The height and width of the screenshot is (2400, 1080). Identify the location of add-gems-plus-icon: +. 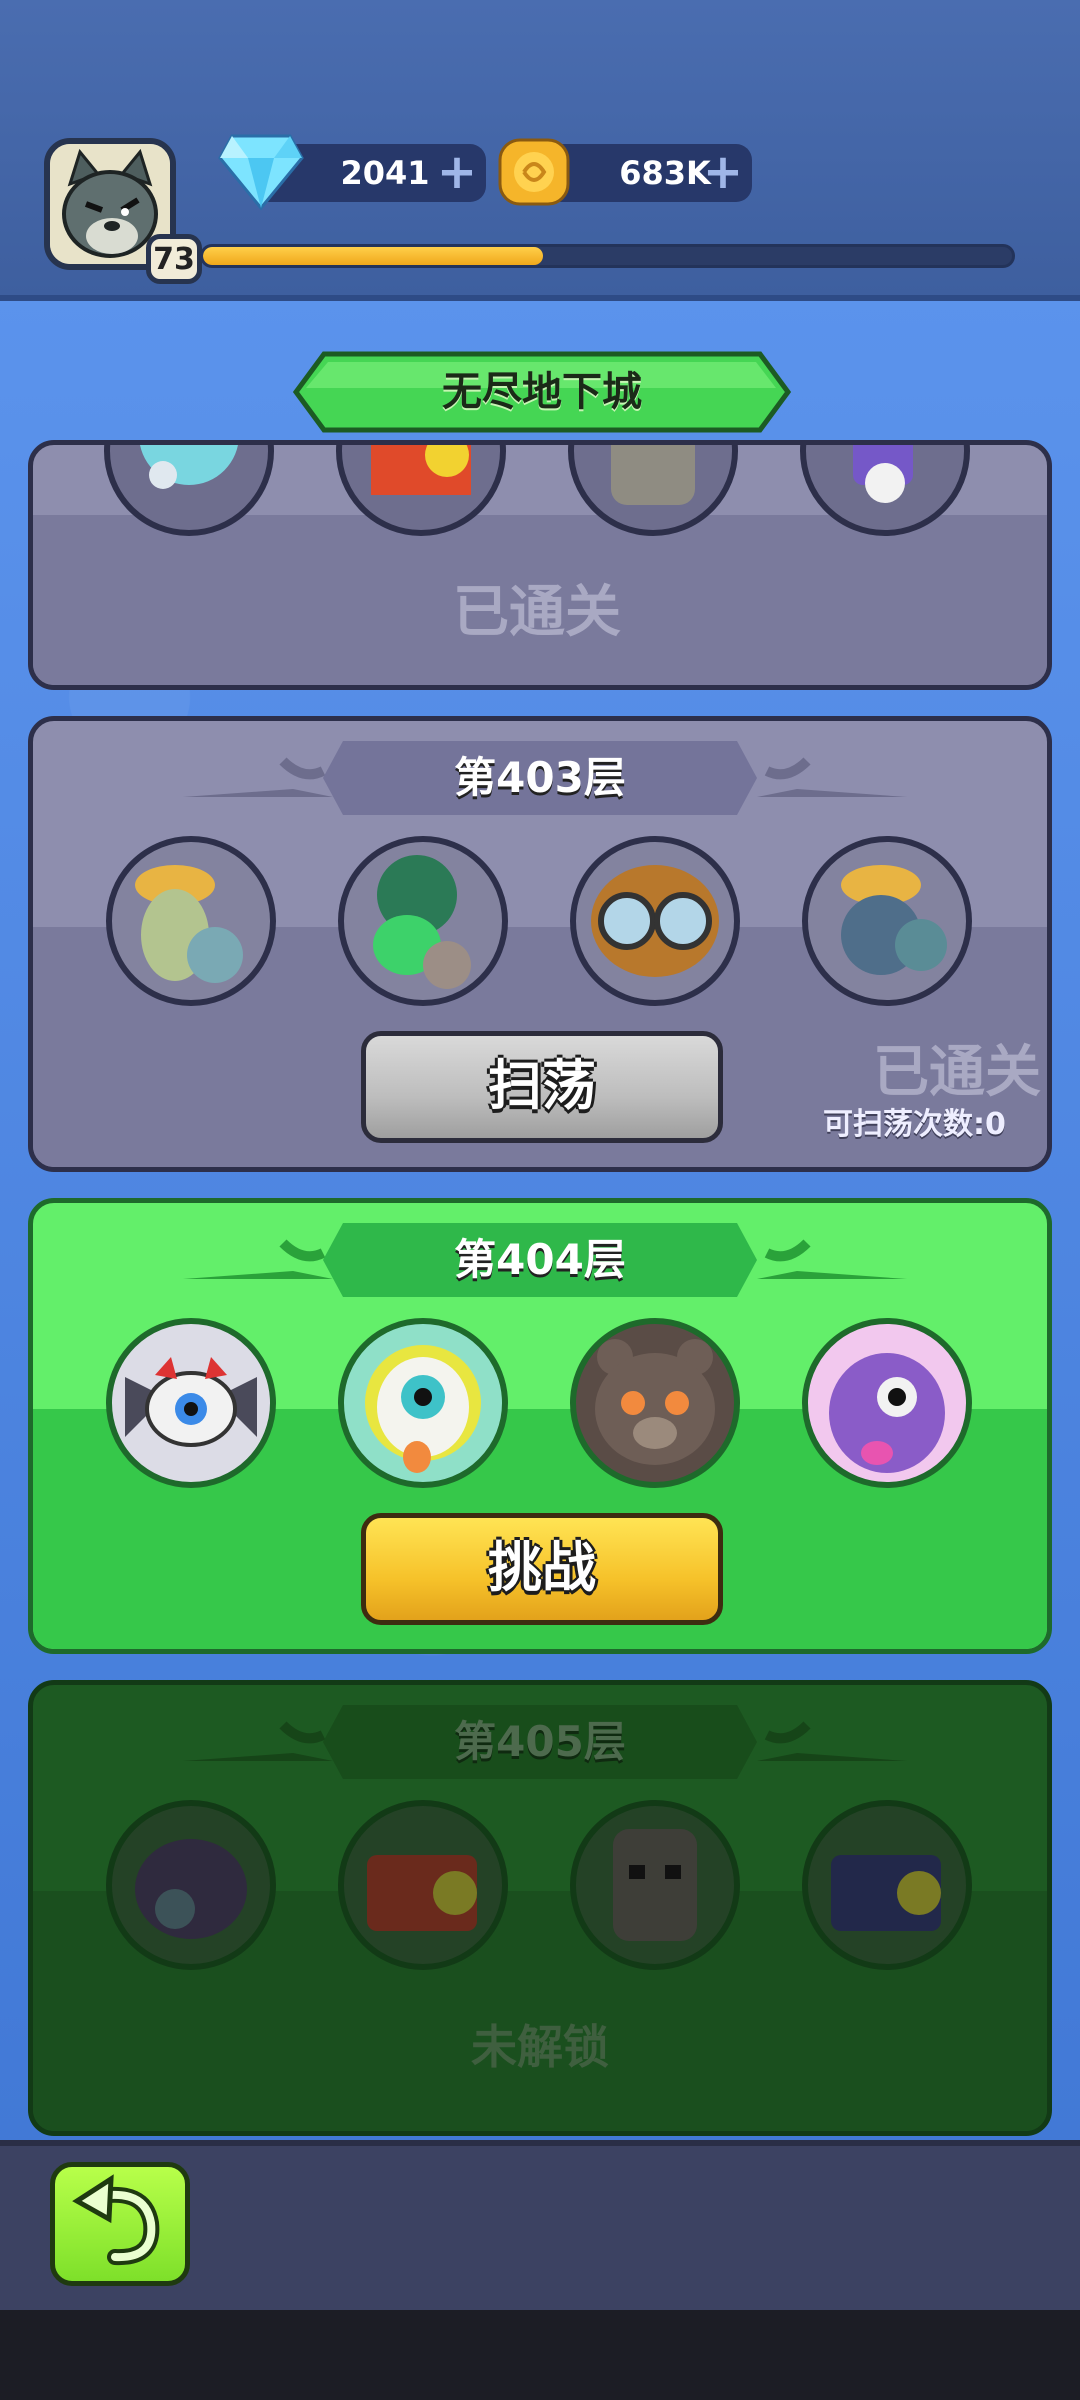
(457, 172).